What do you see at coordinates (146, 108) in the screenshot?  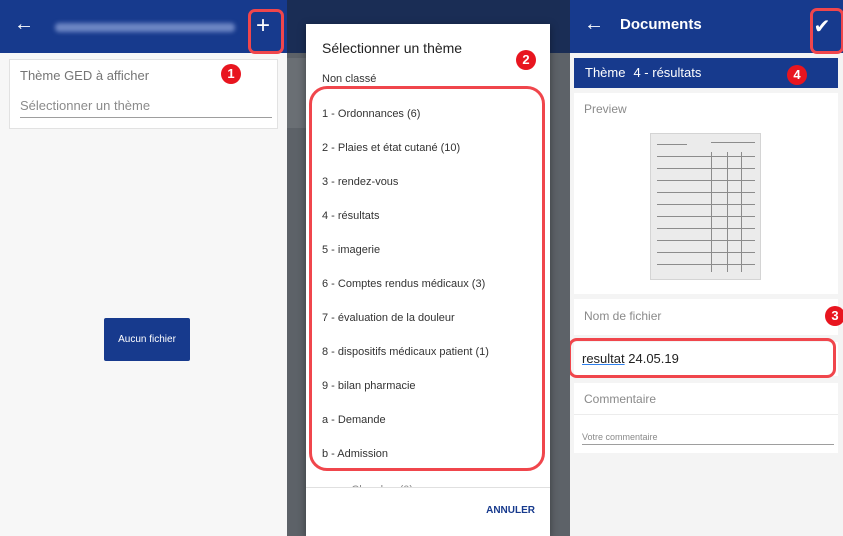 I see `theme-select: Sélectionner un thème` at bounding box center [146, 108].